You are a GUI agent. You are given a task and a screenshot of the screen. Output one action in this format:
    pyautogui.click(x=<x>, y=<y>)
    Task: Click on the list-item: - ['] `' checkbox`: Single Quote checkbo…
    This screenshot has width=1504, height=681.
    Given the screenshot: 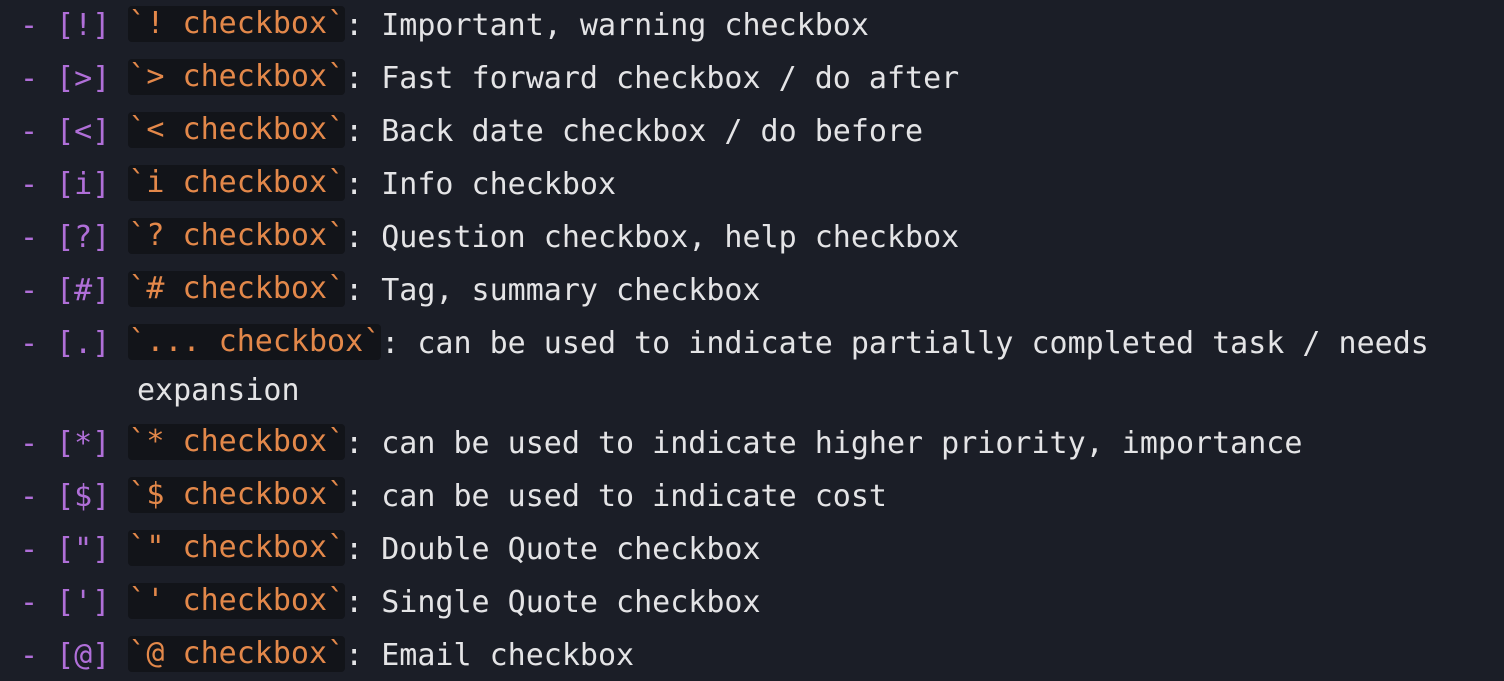 What is the action you would take?
    pyautogui.click(x=752, y=603)
    